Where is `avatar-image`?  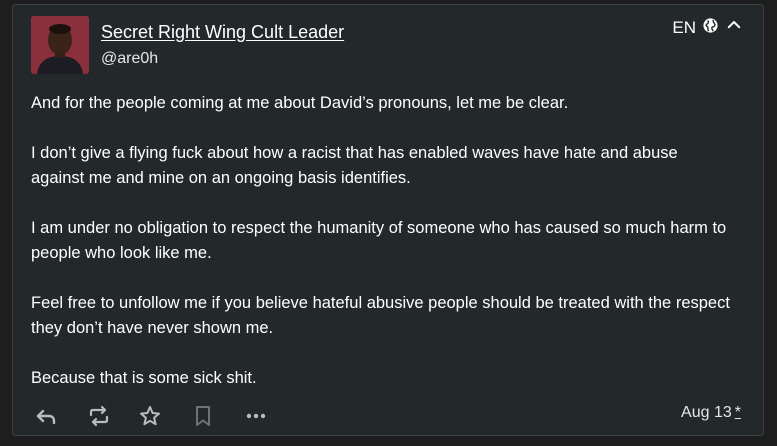 avatar-image is located at coordinates (60, 45).